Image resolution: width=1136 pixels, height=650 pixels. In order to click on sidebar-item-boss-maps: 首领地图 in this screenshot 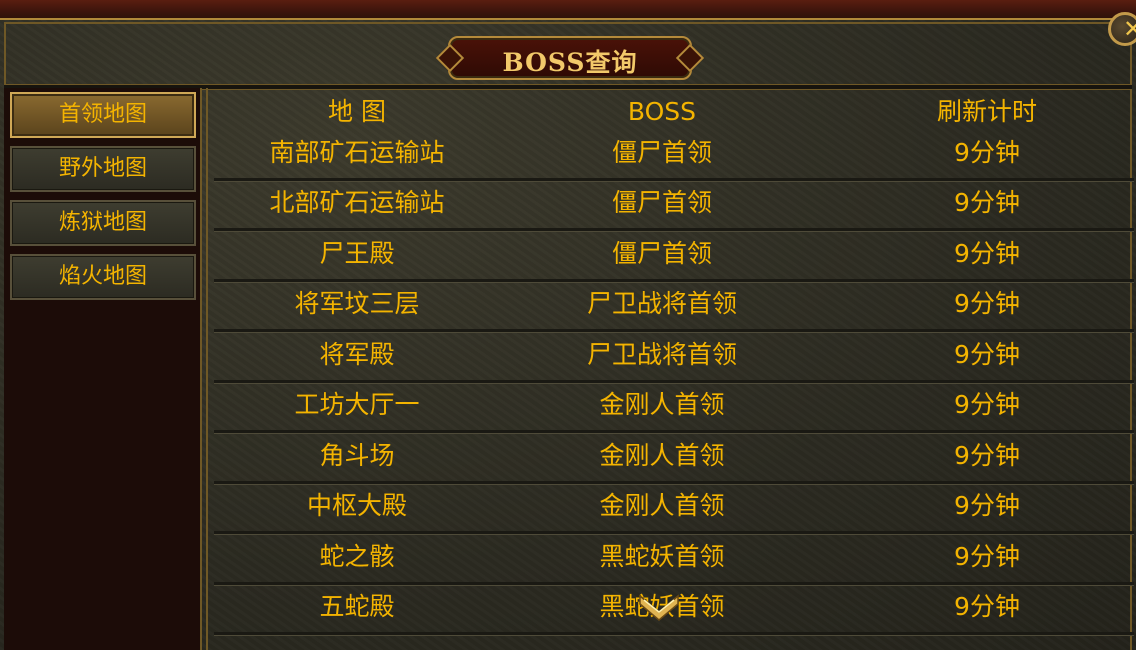, I will do `click(103, 115)`.